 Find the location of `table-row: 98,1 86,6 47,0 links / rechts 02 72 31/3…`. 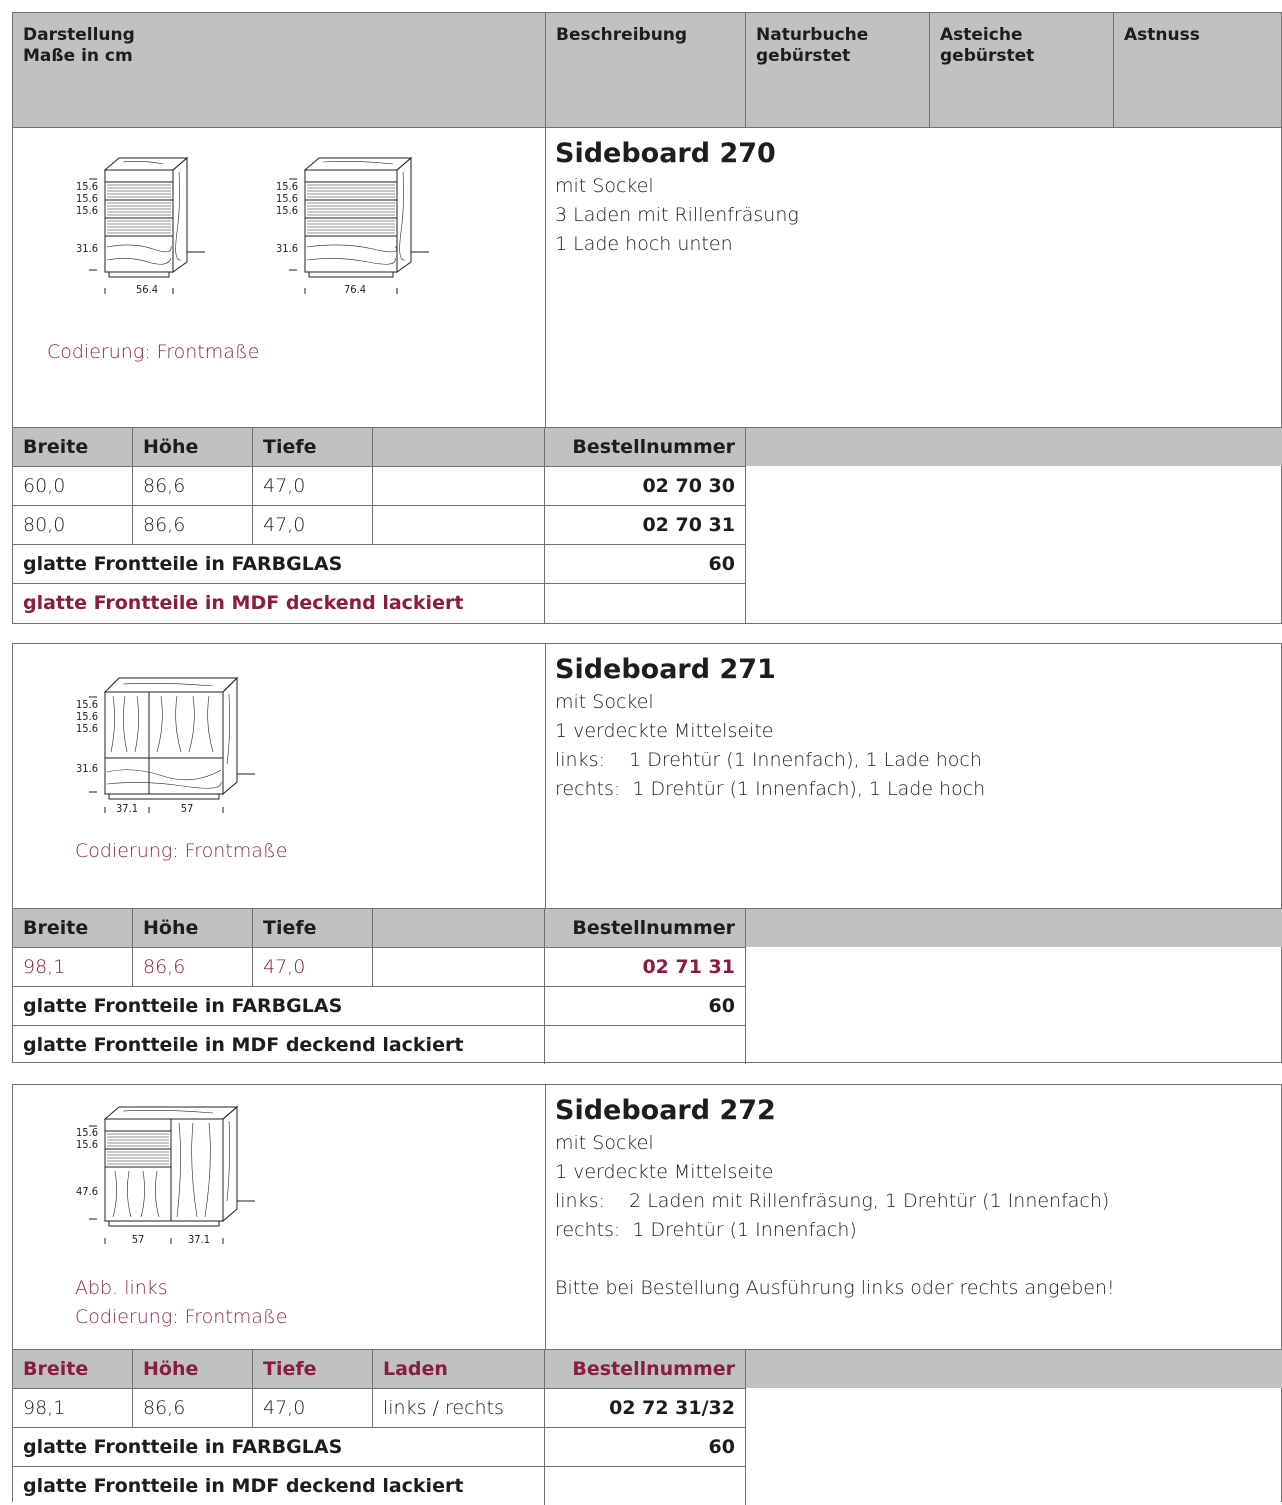

table-row: 98,1 86,6 47,0 links / rechts 02 72 31/3… is located at coordinates (379, 1407).